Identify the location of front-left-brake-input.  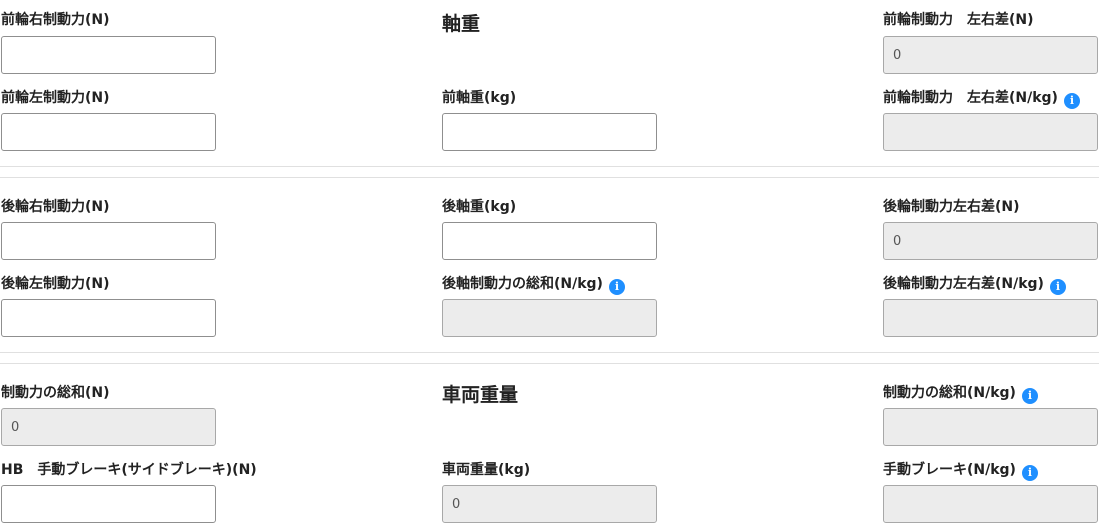
(108, 132).